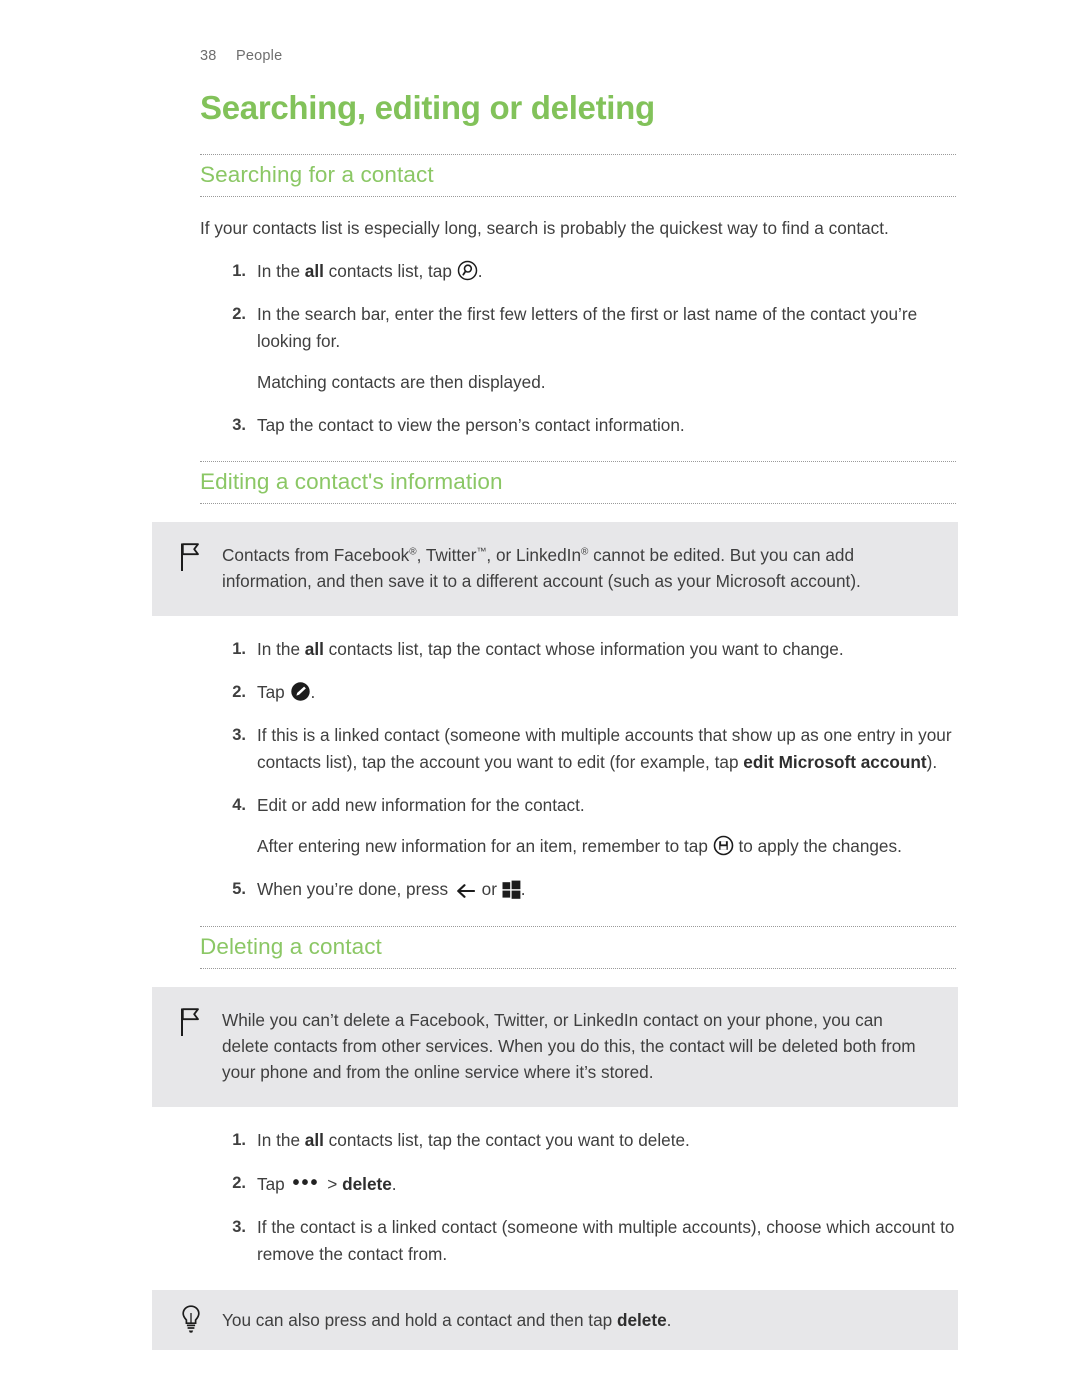 The height and width of the screenshot is (1397, 1080). I want to click on running-header: 38 People, so click(241, 56).